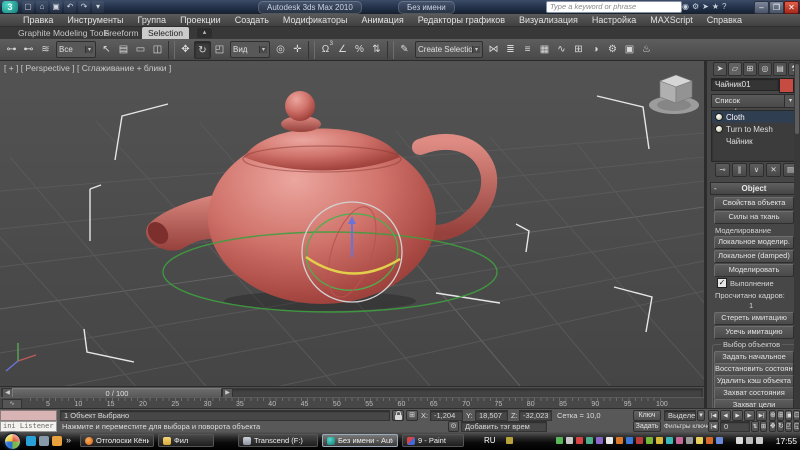 The height and width of the screenshot is (450, 800). What do you see at coordinates (280, 50) in the screenshot?
I see `use-pivot-center-button: ◎` at bounding box center [280, 50].